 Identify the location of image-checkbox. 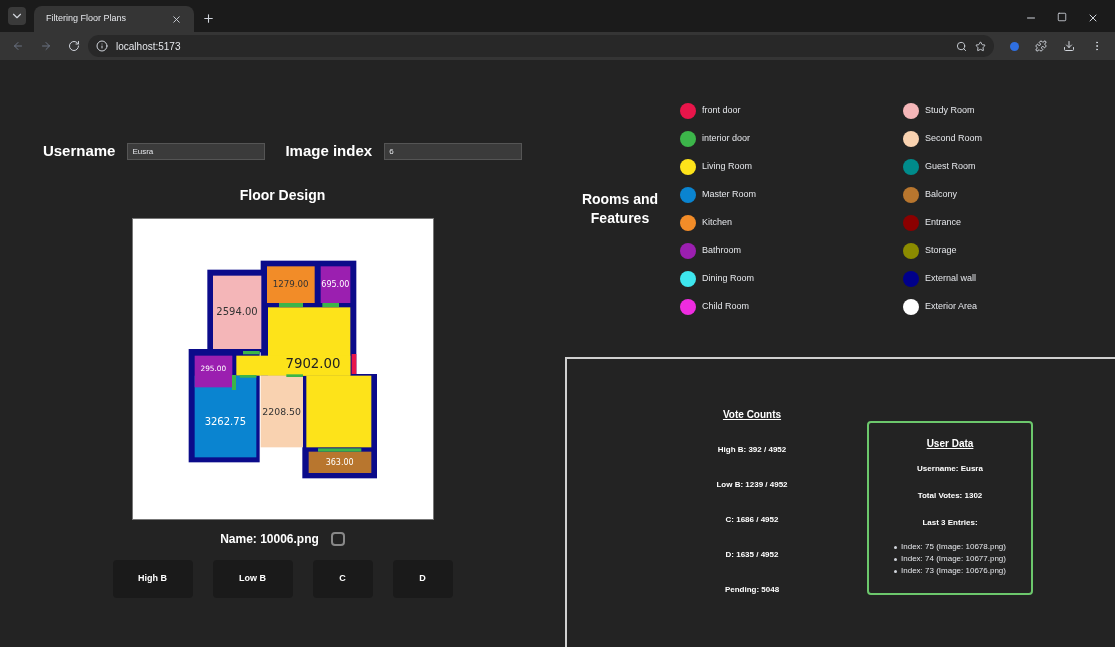
(337, 538).